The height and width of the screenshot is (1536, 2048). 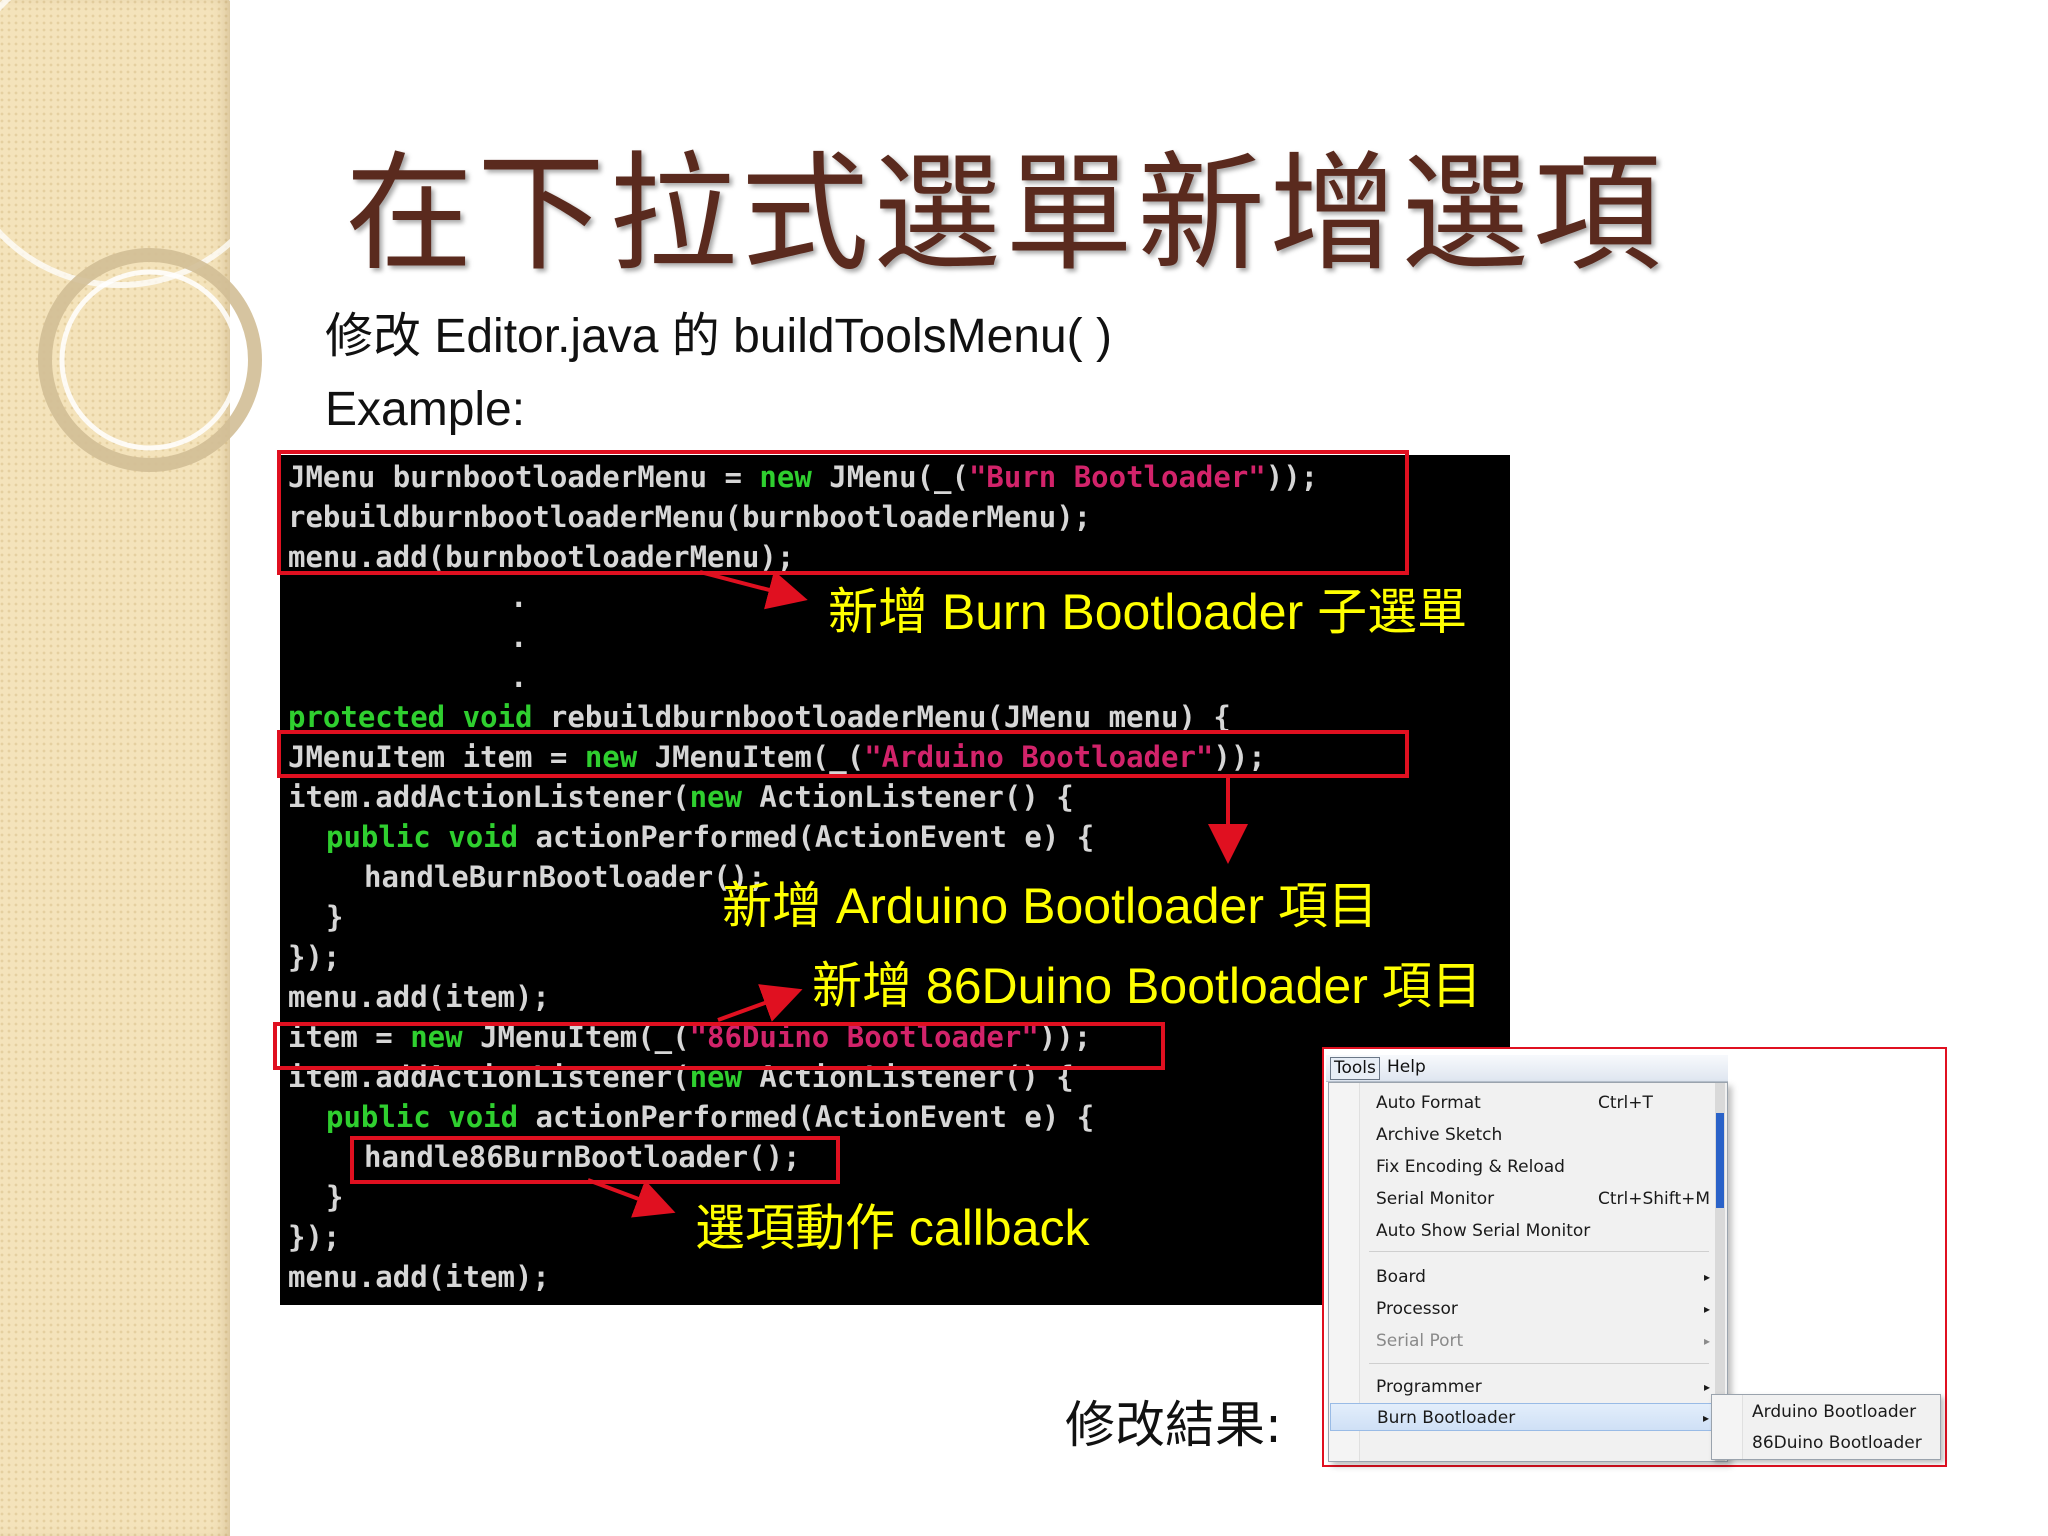 I want to click on subtitle: 修改 Editor.java 的 buildToolsMenu( ), so click(x=718, y=336).